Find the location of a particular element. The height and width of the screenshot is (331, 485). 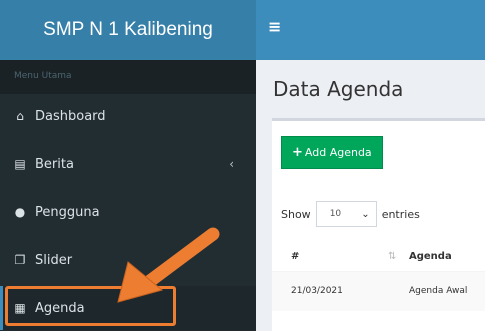

app-brand: SMP N 1 Kalibening is located at coordinates (128, 30).